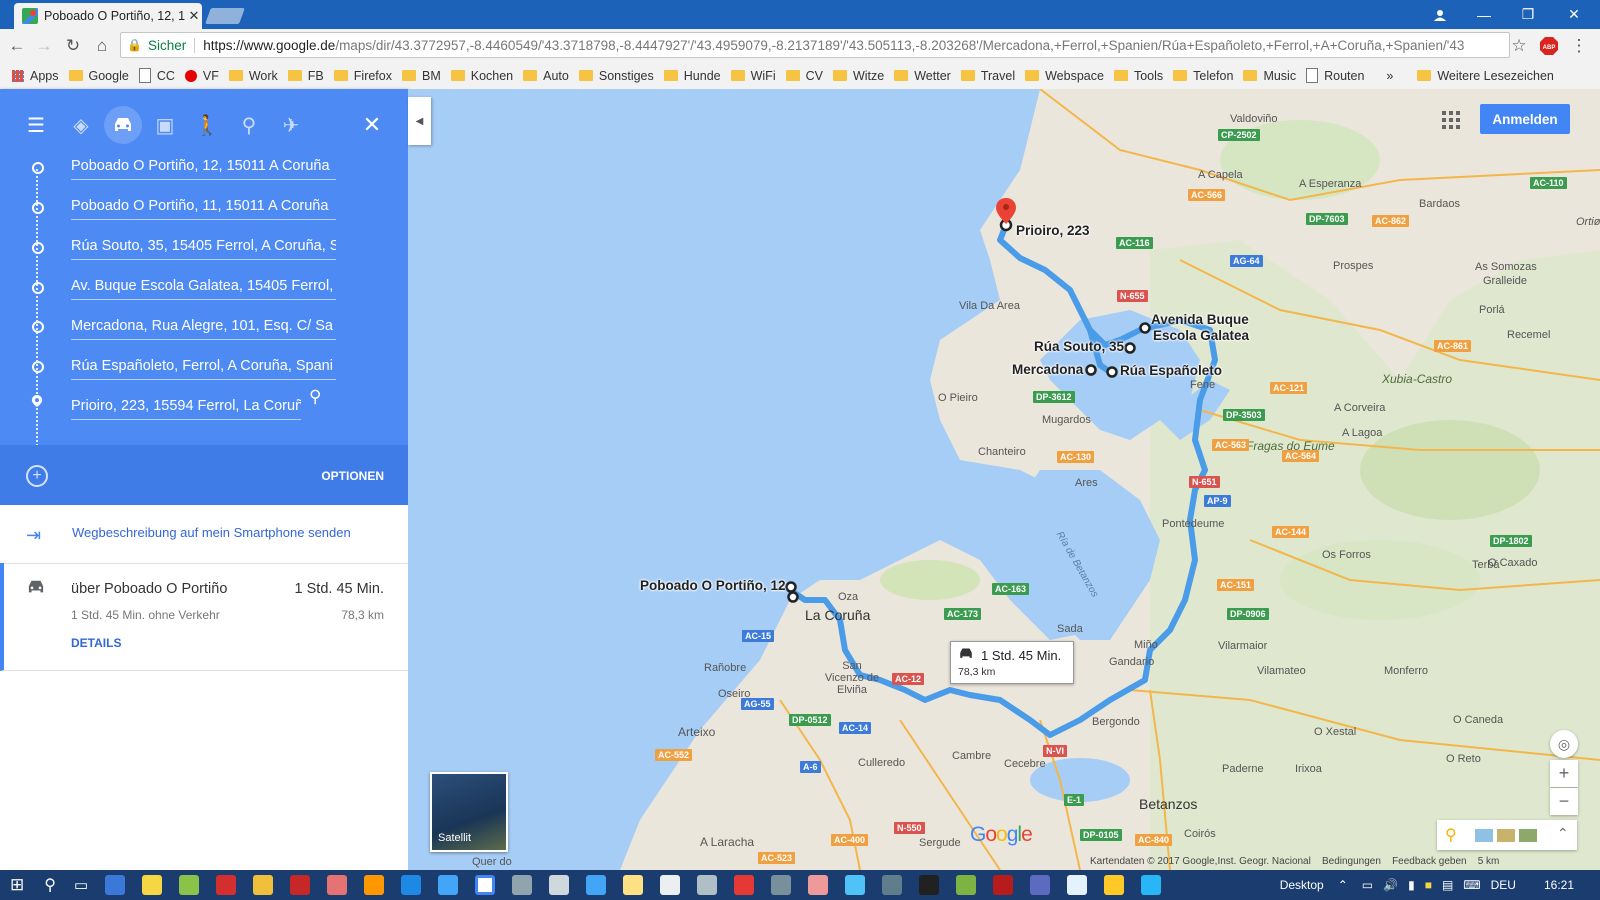 This screenshot has height=900, width=1600. I want to click on chrome-icon, so click(485, 885).